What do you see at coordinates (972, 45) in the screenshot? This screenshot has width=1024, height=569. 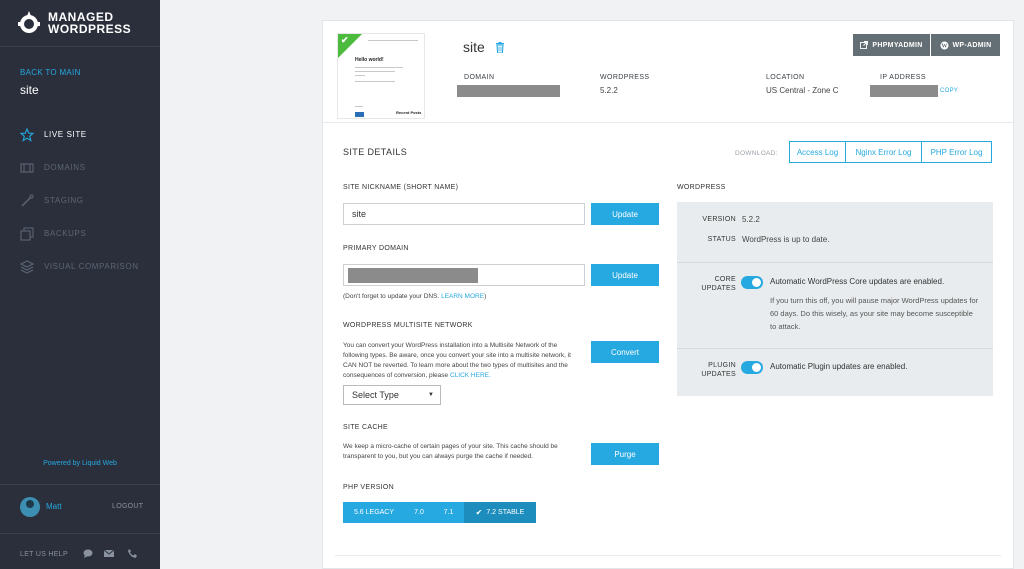 I see `wp-admin-label: WP-ADMIN` at bounding box center [972, 45].